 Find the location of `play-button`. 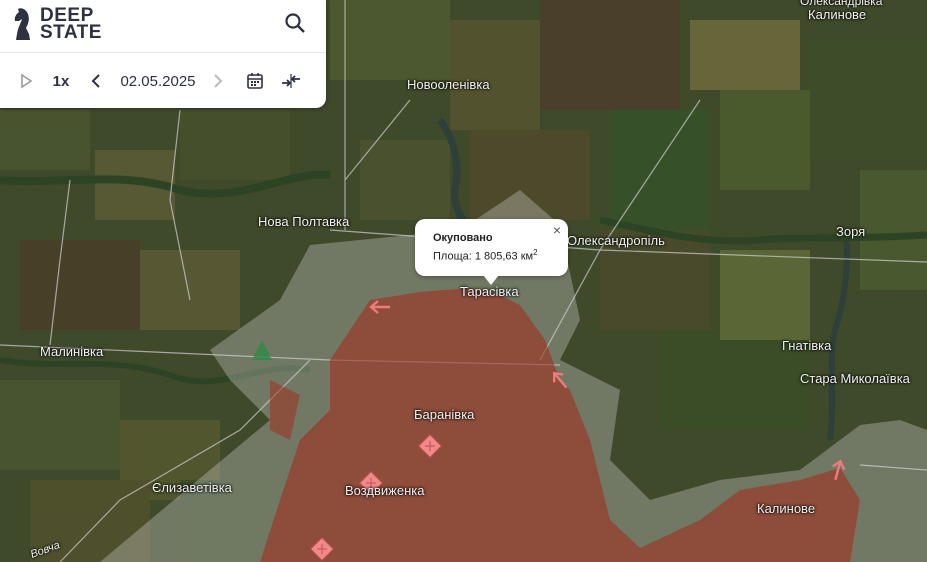

play-button is located at coordinates (26, 81).